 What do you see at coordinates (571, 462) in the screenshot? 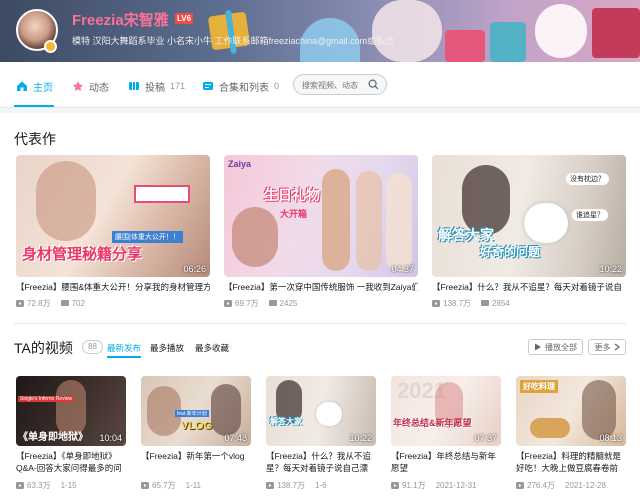
I see `video-title: 【Freezia】料理的精髓就是好吃！大晚上做豆腐春卷前饼` at bounding box center [571, 462].